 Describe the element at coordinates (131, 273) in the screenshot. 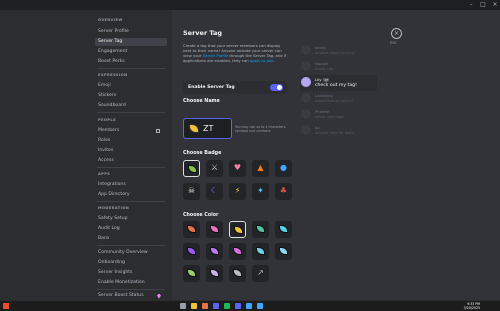

I see `sidebar-item-server-insights: Server Insights` at that location.